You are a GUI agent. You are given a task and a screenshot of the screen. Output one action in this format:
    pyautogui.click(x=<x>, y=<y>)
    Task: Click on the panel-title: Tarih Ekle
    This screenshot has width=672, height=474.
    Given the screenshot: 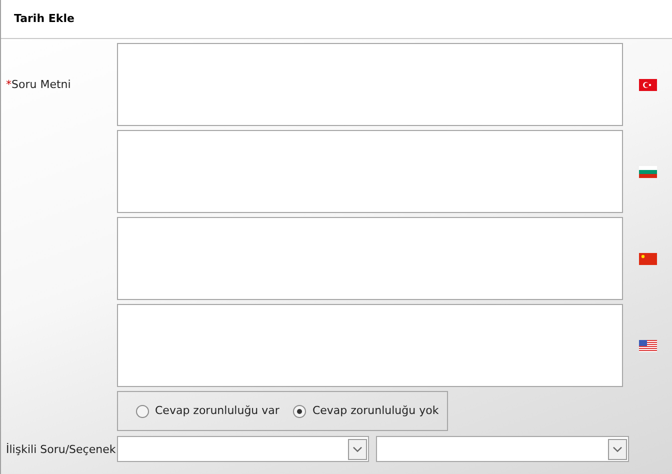 What is the action you would take?
    pyautogui.click(x=44, y=18)
    